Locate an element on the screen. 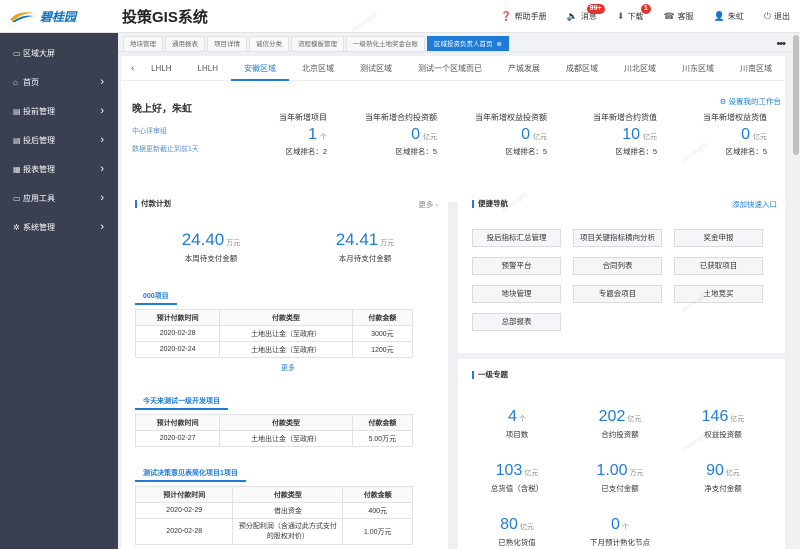 The height and width of the screenshot is (549, 800). sidebar-item-label: 区域大屏 is located at coordinates (39, 53).